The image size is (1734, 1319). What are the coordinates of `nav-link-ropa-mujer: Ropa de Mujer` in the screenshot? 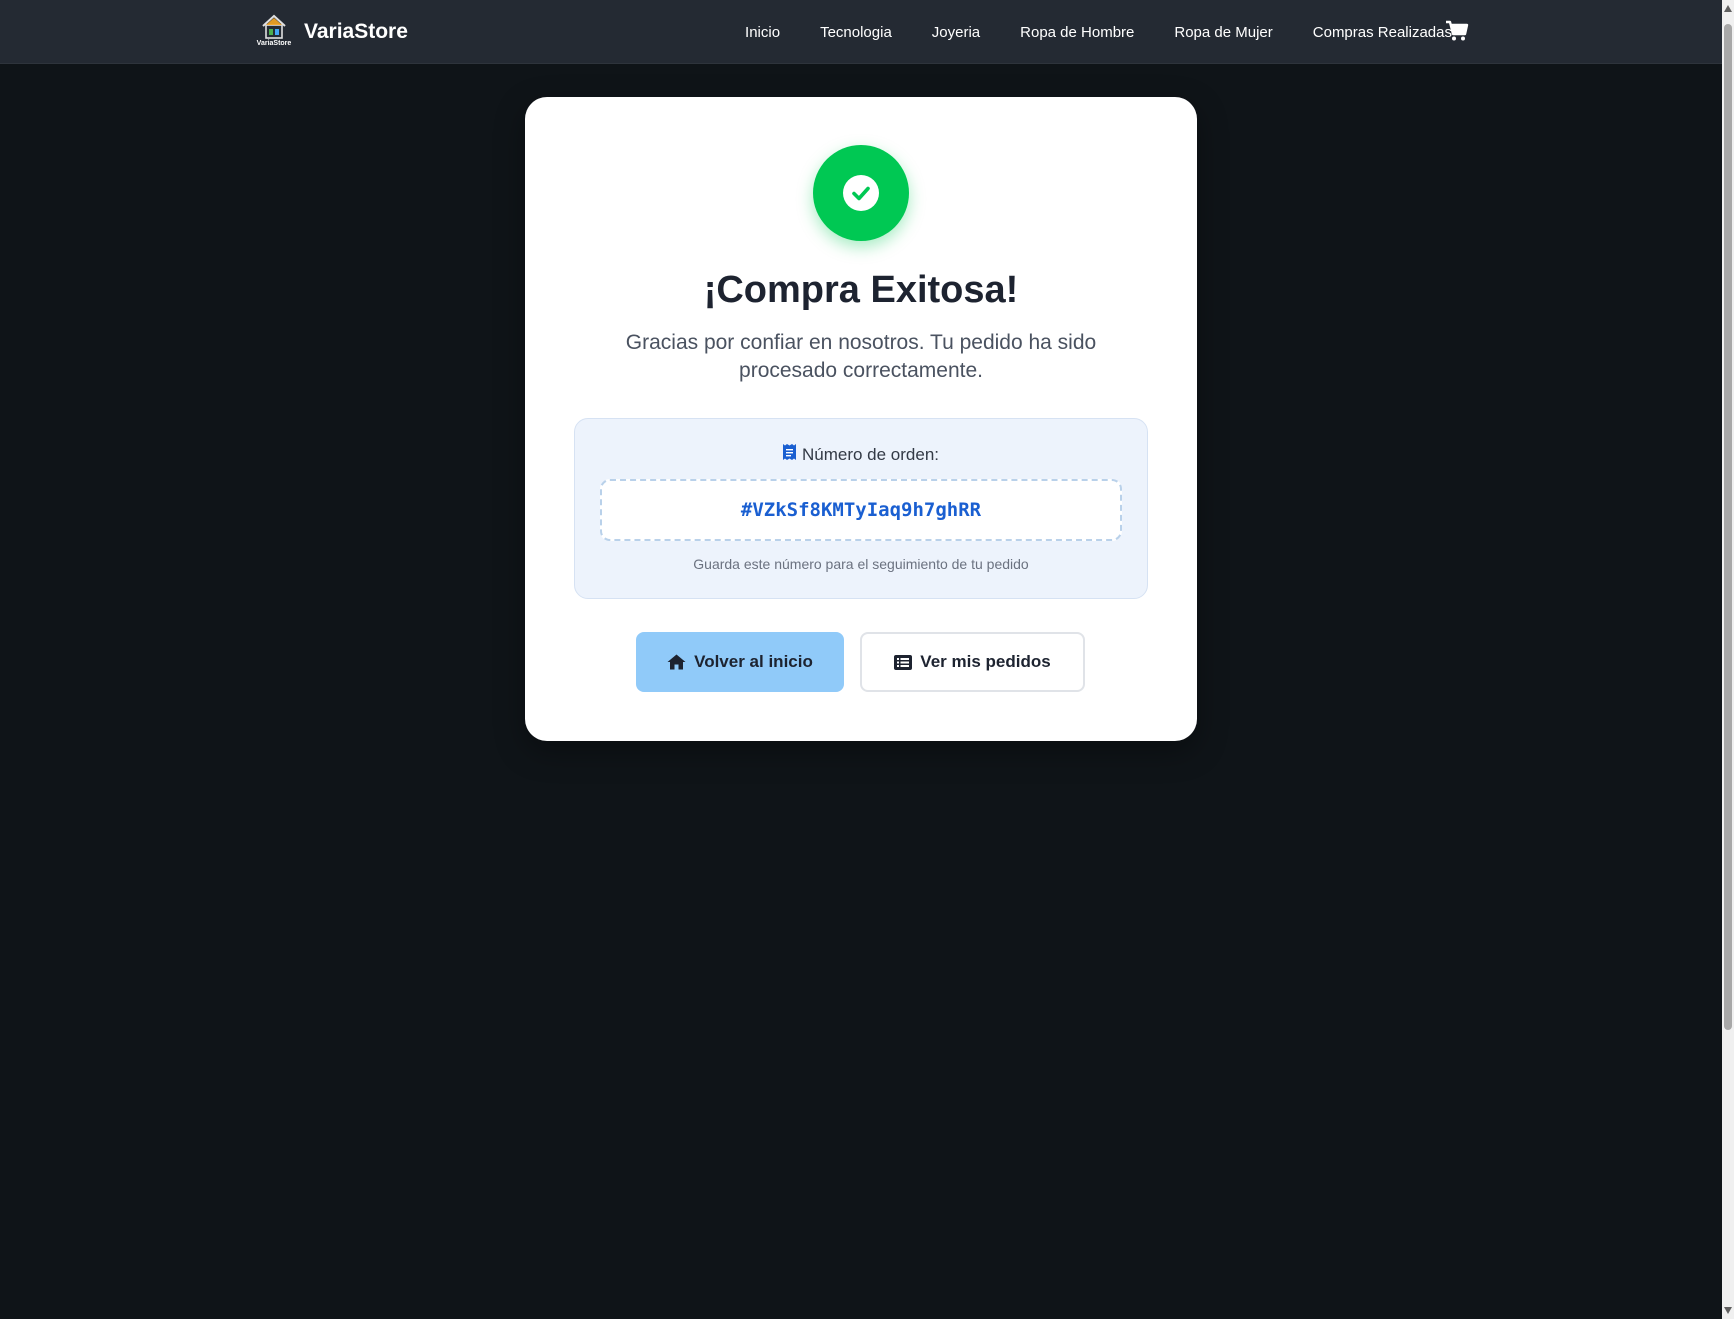 It's located at (1223, 32).